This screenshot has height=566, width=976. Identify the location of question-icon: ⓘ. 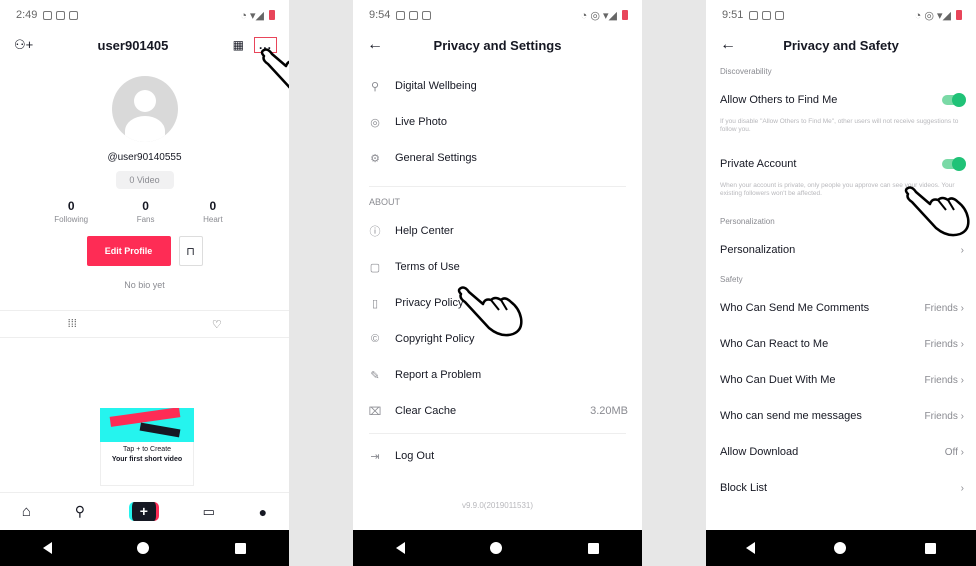
(375, 232).